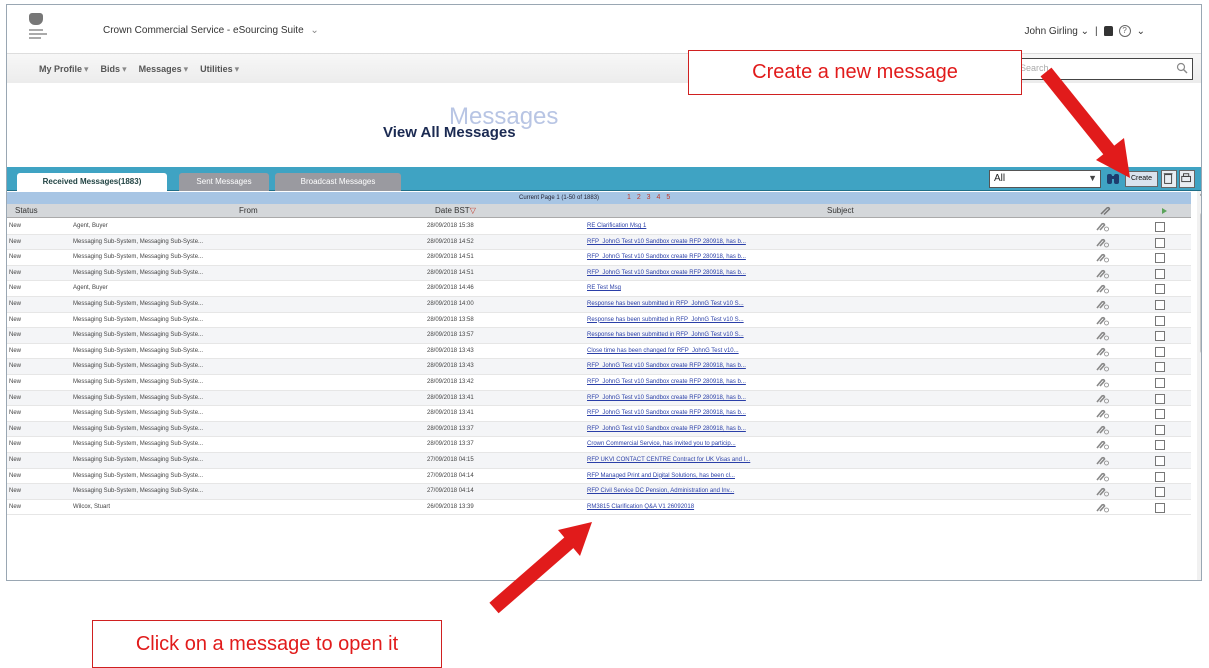  I want to click on crown-logo, so click(47, 29).